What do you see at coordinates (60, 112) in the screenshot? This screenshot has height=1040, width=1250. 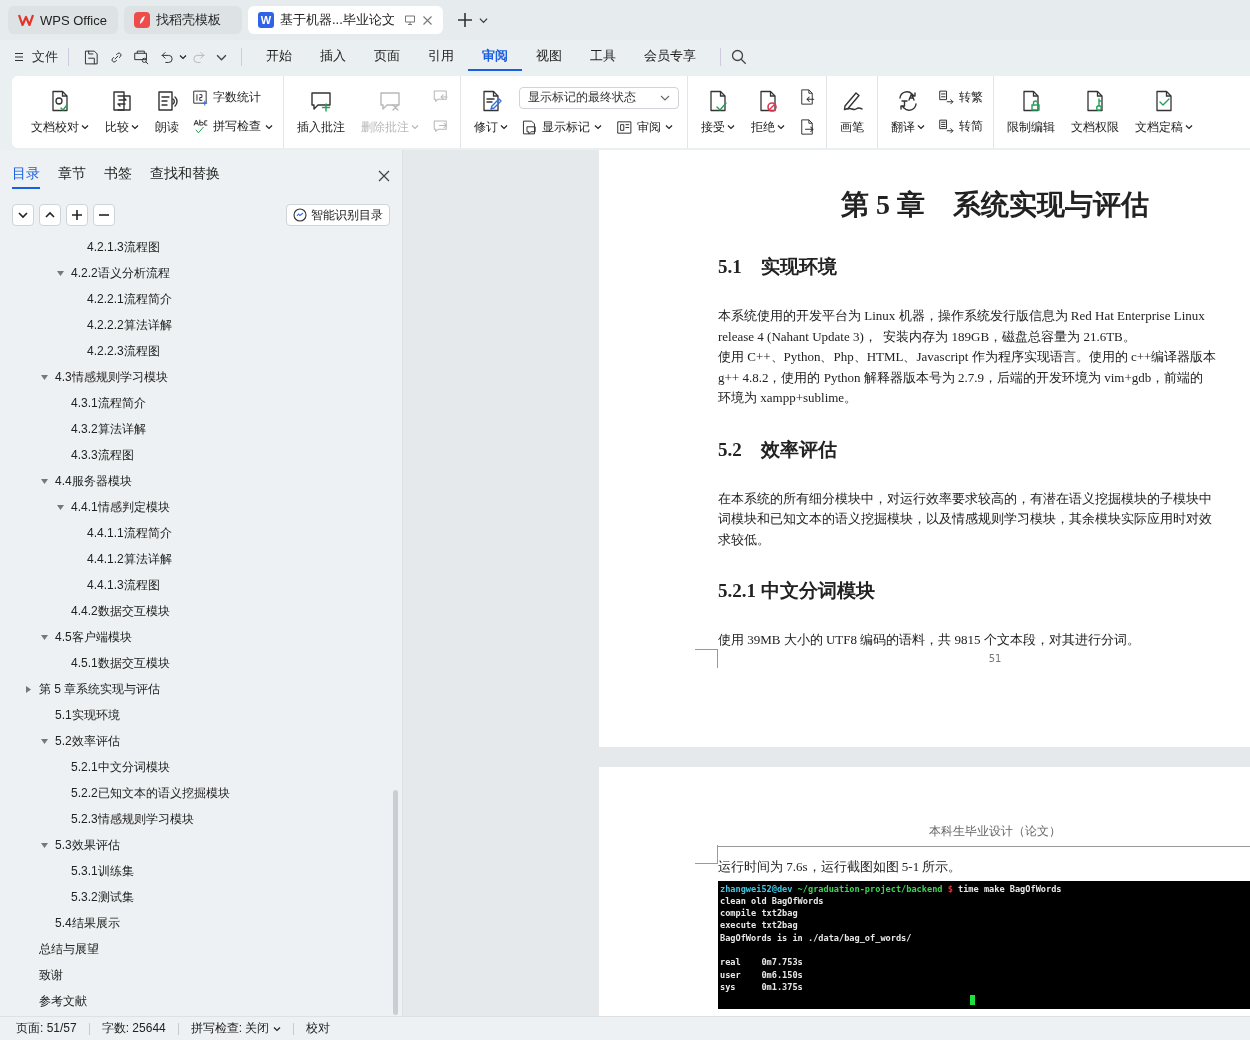 I see `proofread-button: 文档校对` at bounding box center [60, 112].